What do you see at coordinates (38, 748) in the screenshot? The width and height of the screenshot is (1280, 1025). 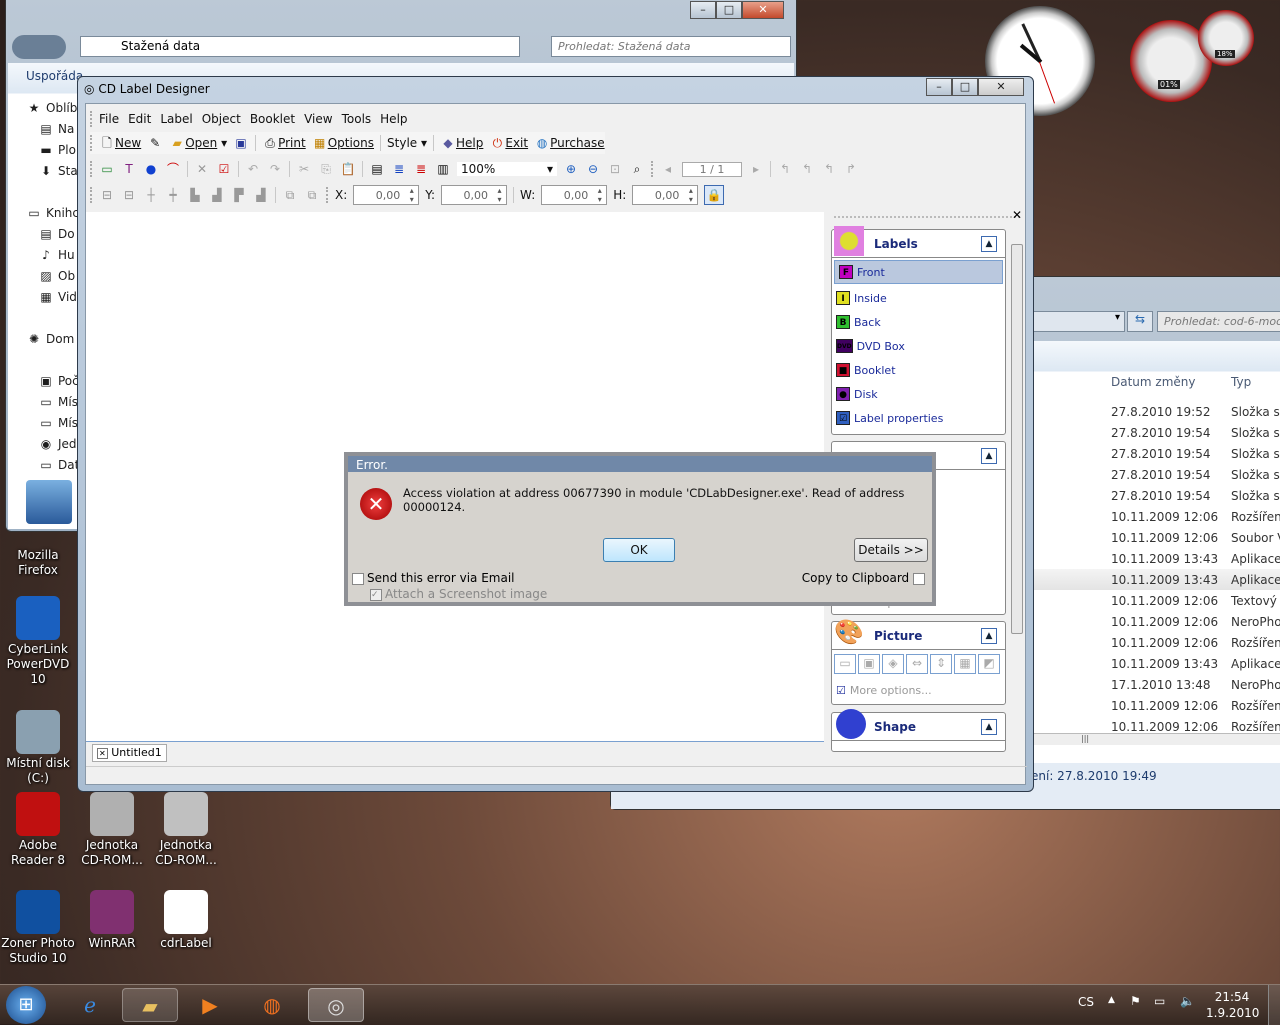 I see `desktop-icon: Místní disk (C:)` at bounding box center [38, 748].